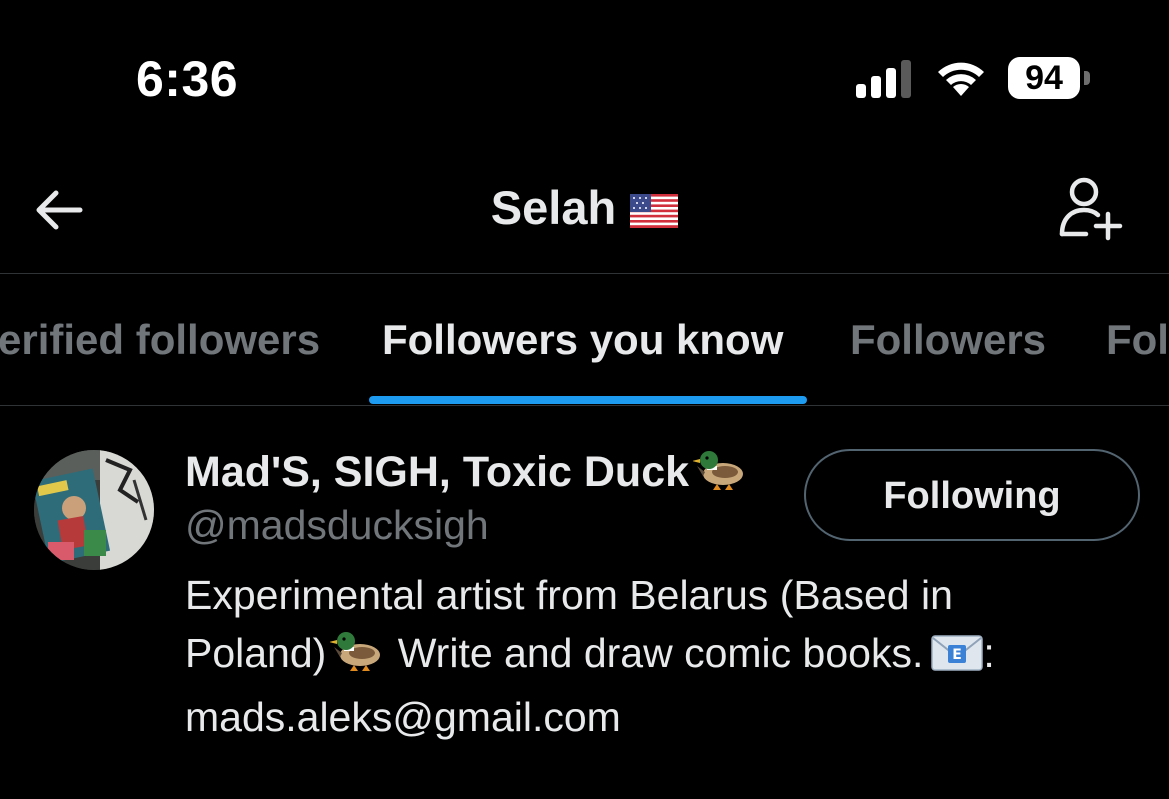 Image resolution: width=1169 pixels, height=799 pixels. I want to click on page-title-text: Selah, so click(553, 207).